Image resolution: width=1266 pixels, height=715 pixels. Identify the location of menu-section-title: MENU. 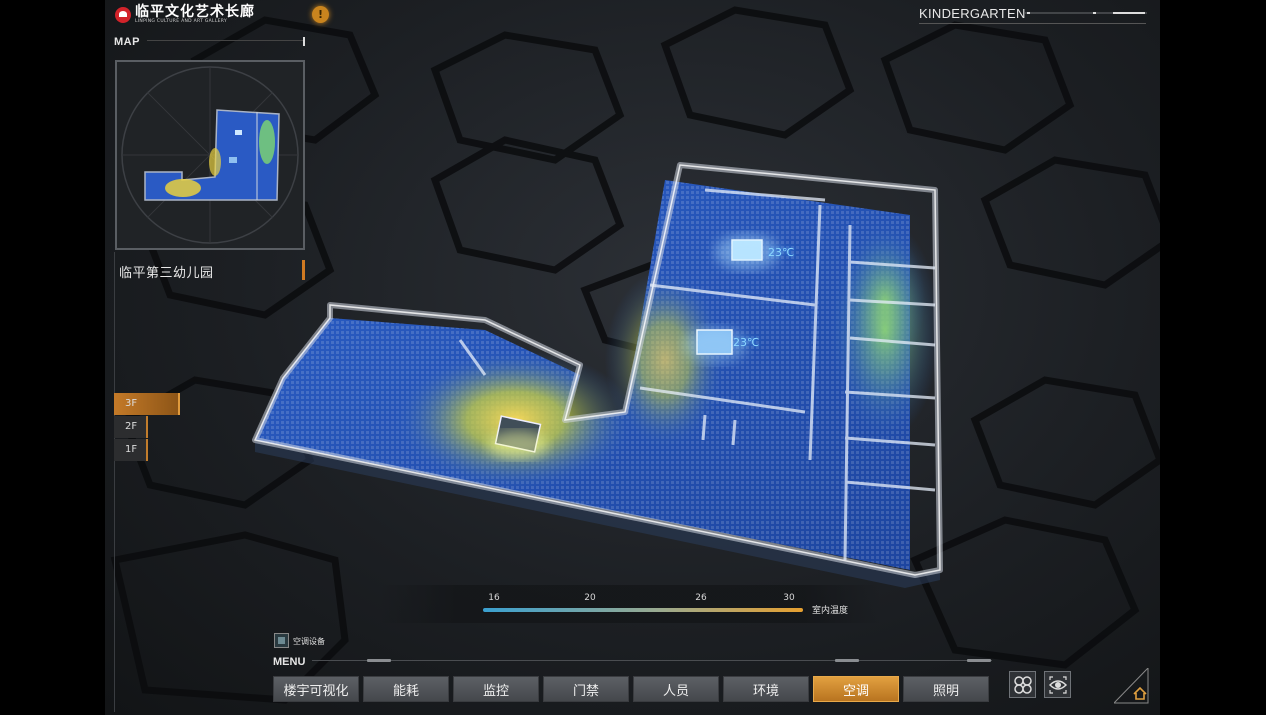
(289, 662).